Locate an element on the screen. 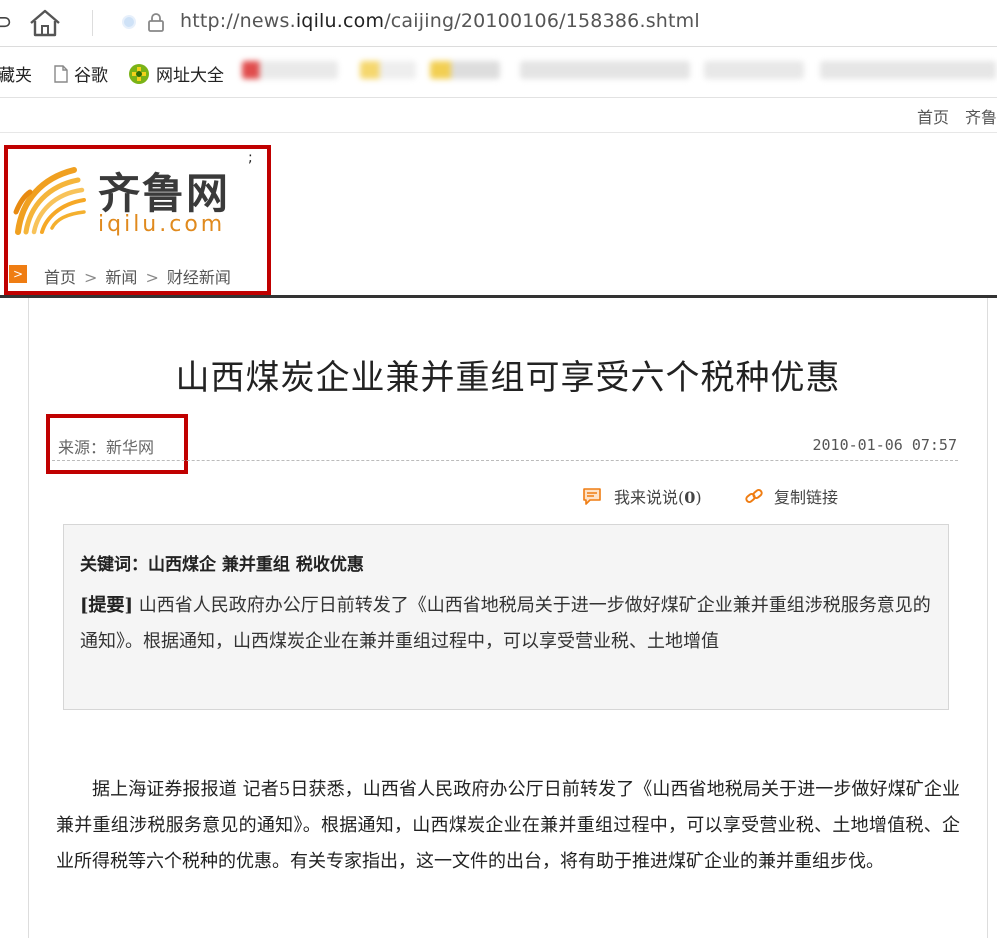  top-link-home: 首页 is located at coordinates (933, 117).